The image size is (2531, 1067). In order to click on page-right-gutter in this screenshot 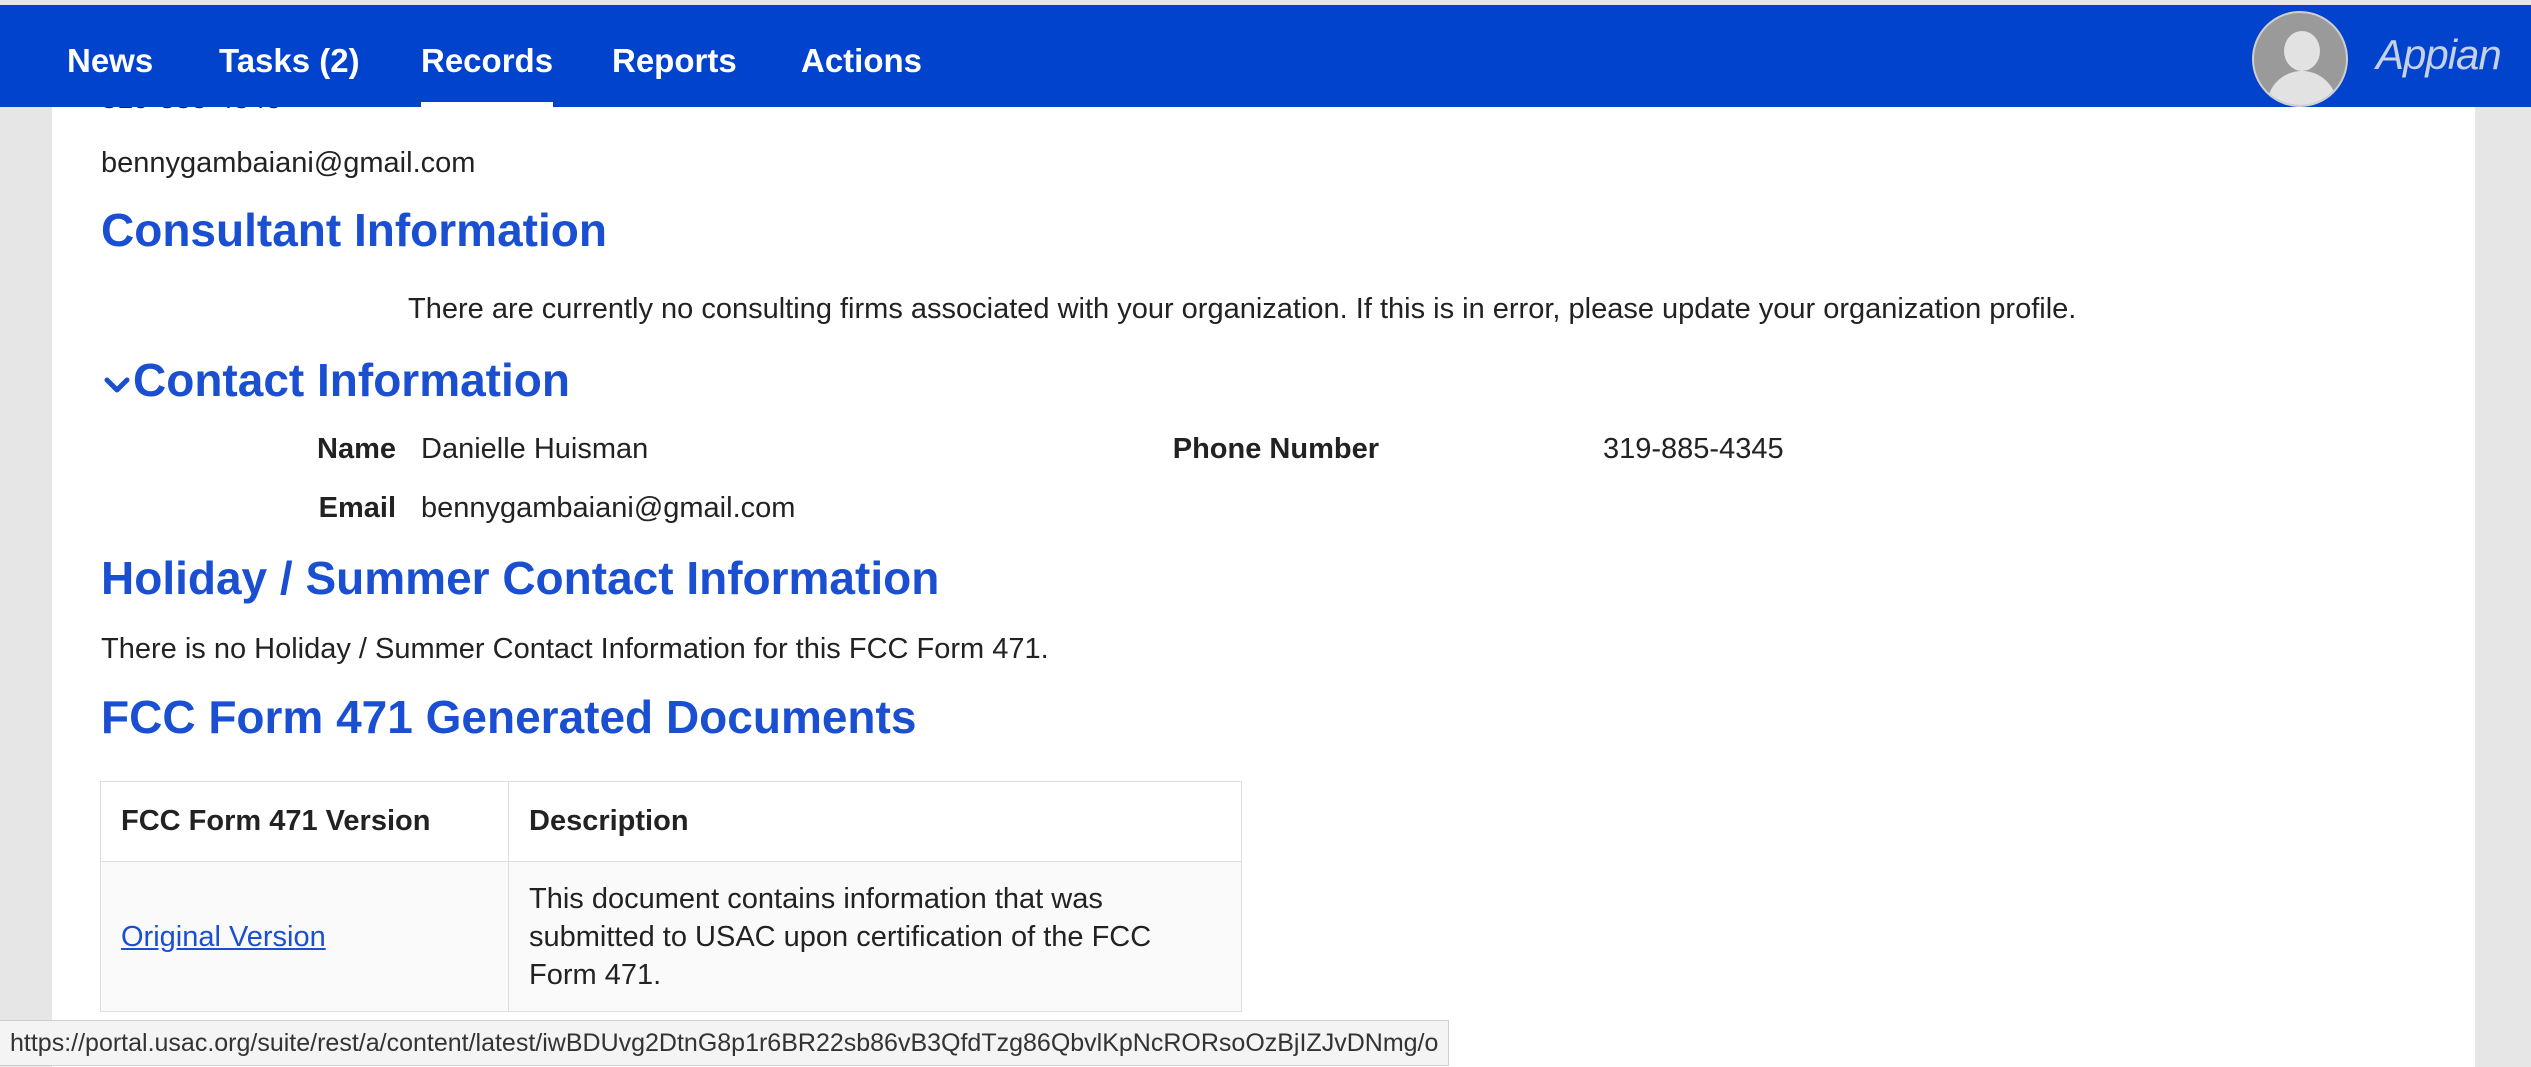, I will do `click(2503, 587)`.